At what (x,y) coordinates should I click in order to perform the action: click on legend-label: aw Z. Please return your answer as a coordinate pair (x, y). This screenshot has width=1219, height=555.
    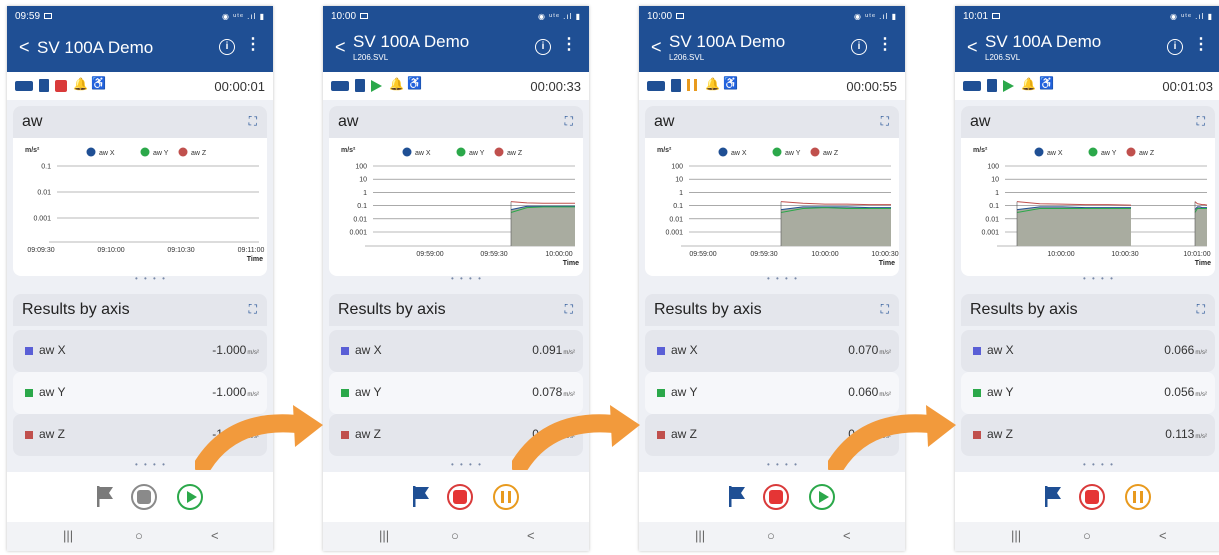
    Looking at the image, I should click on (199, 153).